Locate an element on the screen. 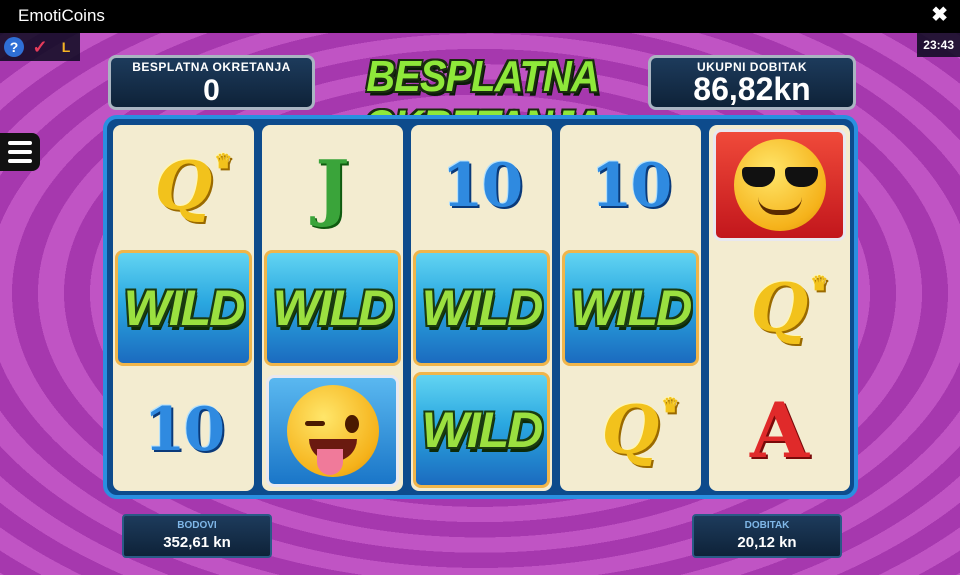 The image size is (960, 575). reel-4: 10 WILD Q ♛ is located at coordinates (630, 308).